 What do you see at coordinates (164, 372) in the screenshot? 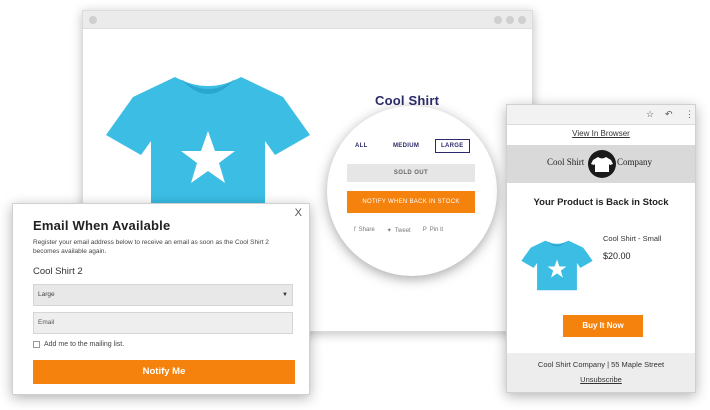
I see `notify-me-button: Notify Me` at bounding box center [164, 372].